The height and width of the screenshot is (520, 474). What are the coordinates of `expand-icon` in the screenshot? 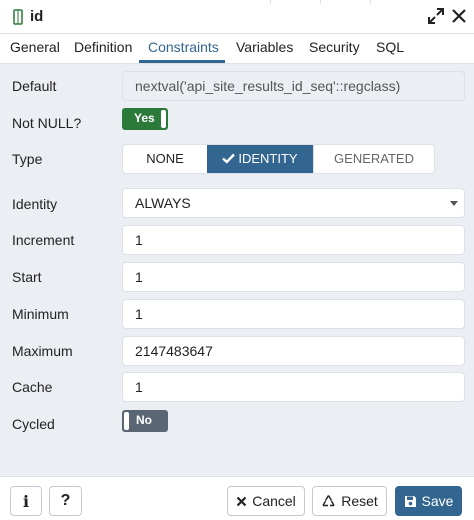 It's located at (436, 16).